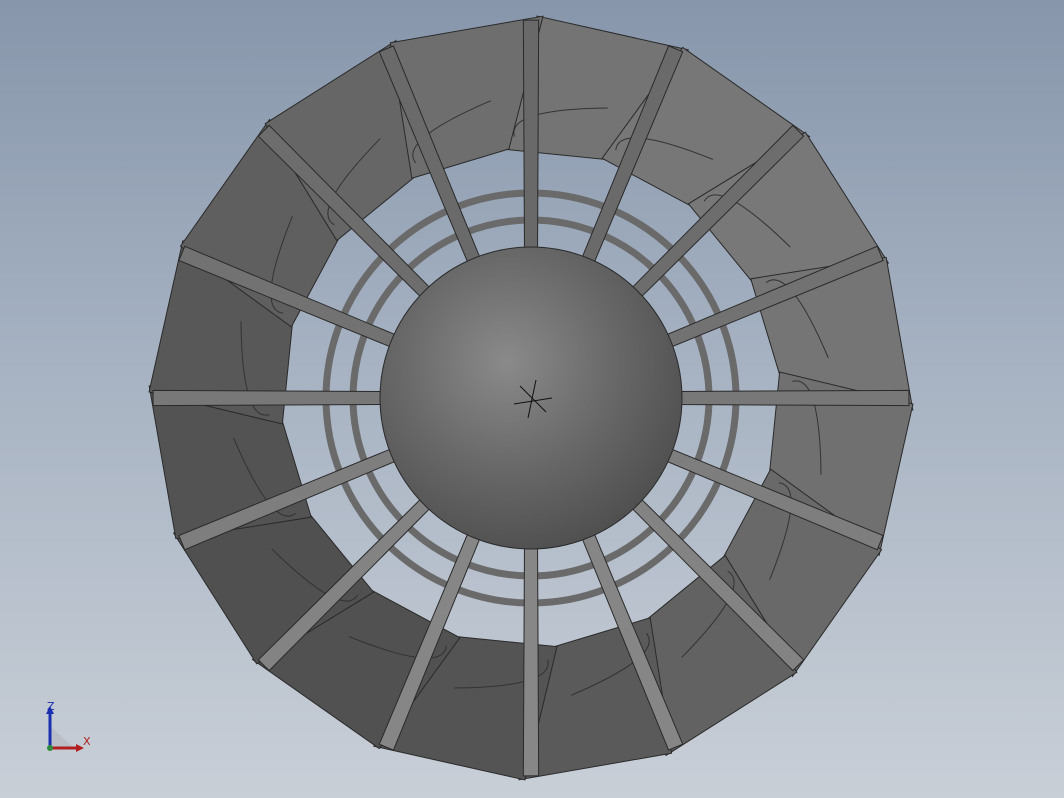  I want to click on axis-x-label: X, so click(87, 741).